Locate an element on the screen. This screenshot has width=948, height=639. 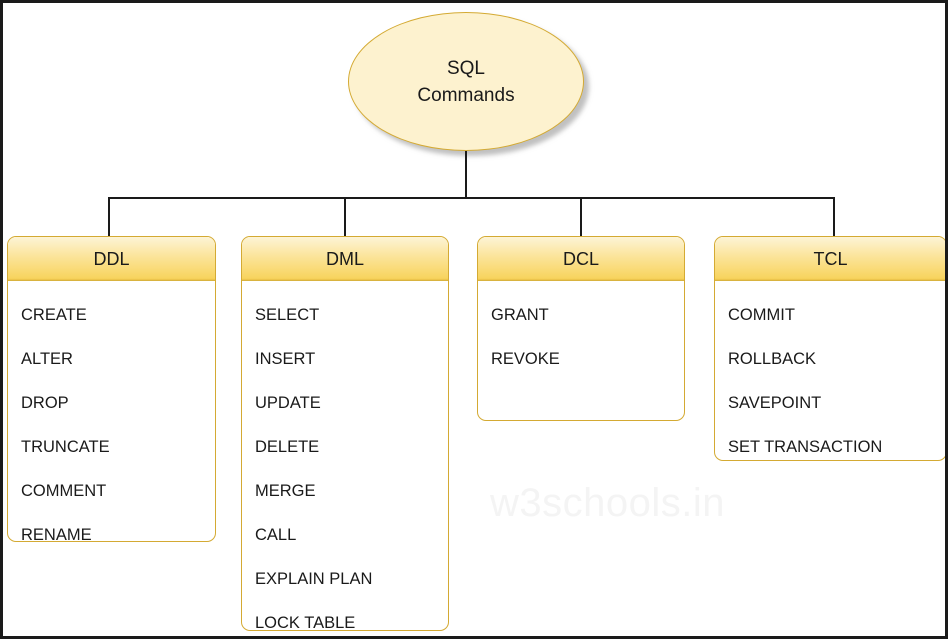
connector-root-stem is located at coordinates (466, 175).